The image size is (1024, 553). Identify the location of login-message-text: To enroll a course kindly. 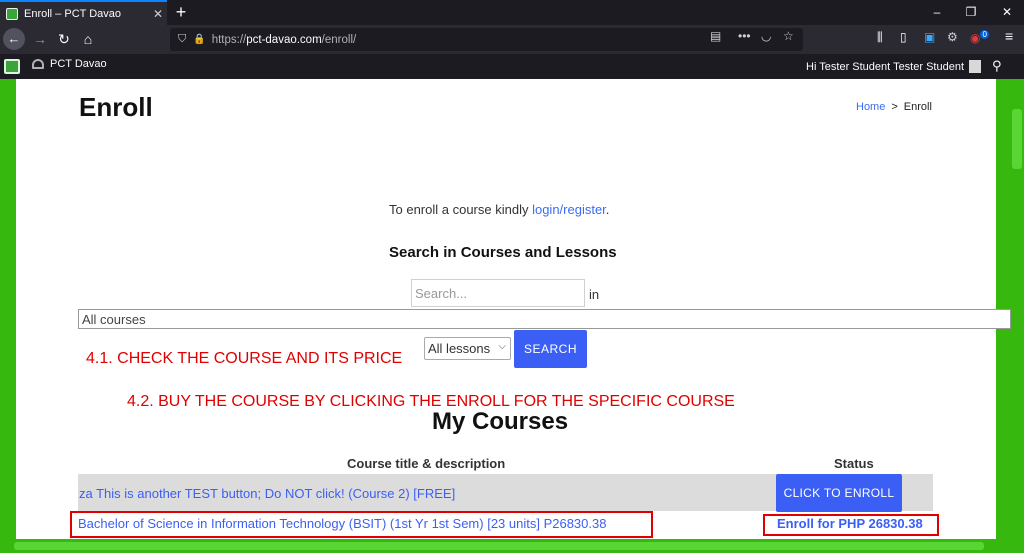
(461, 209).